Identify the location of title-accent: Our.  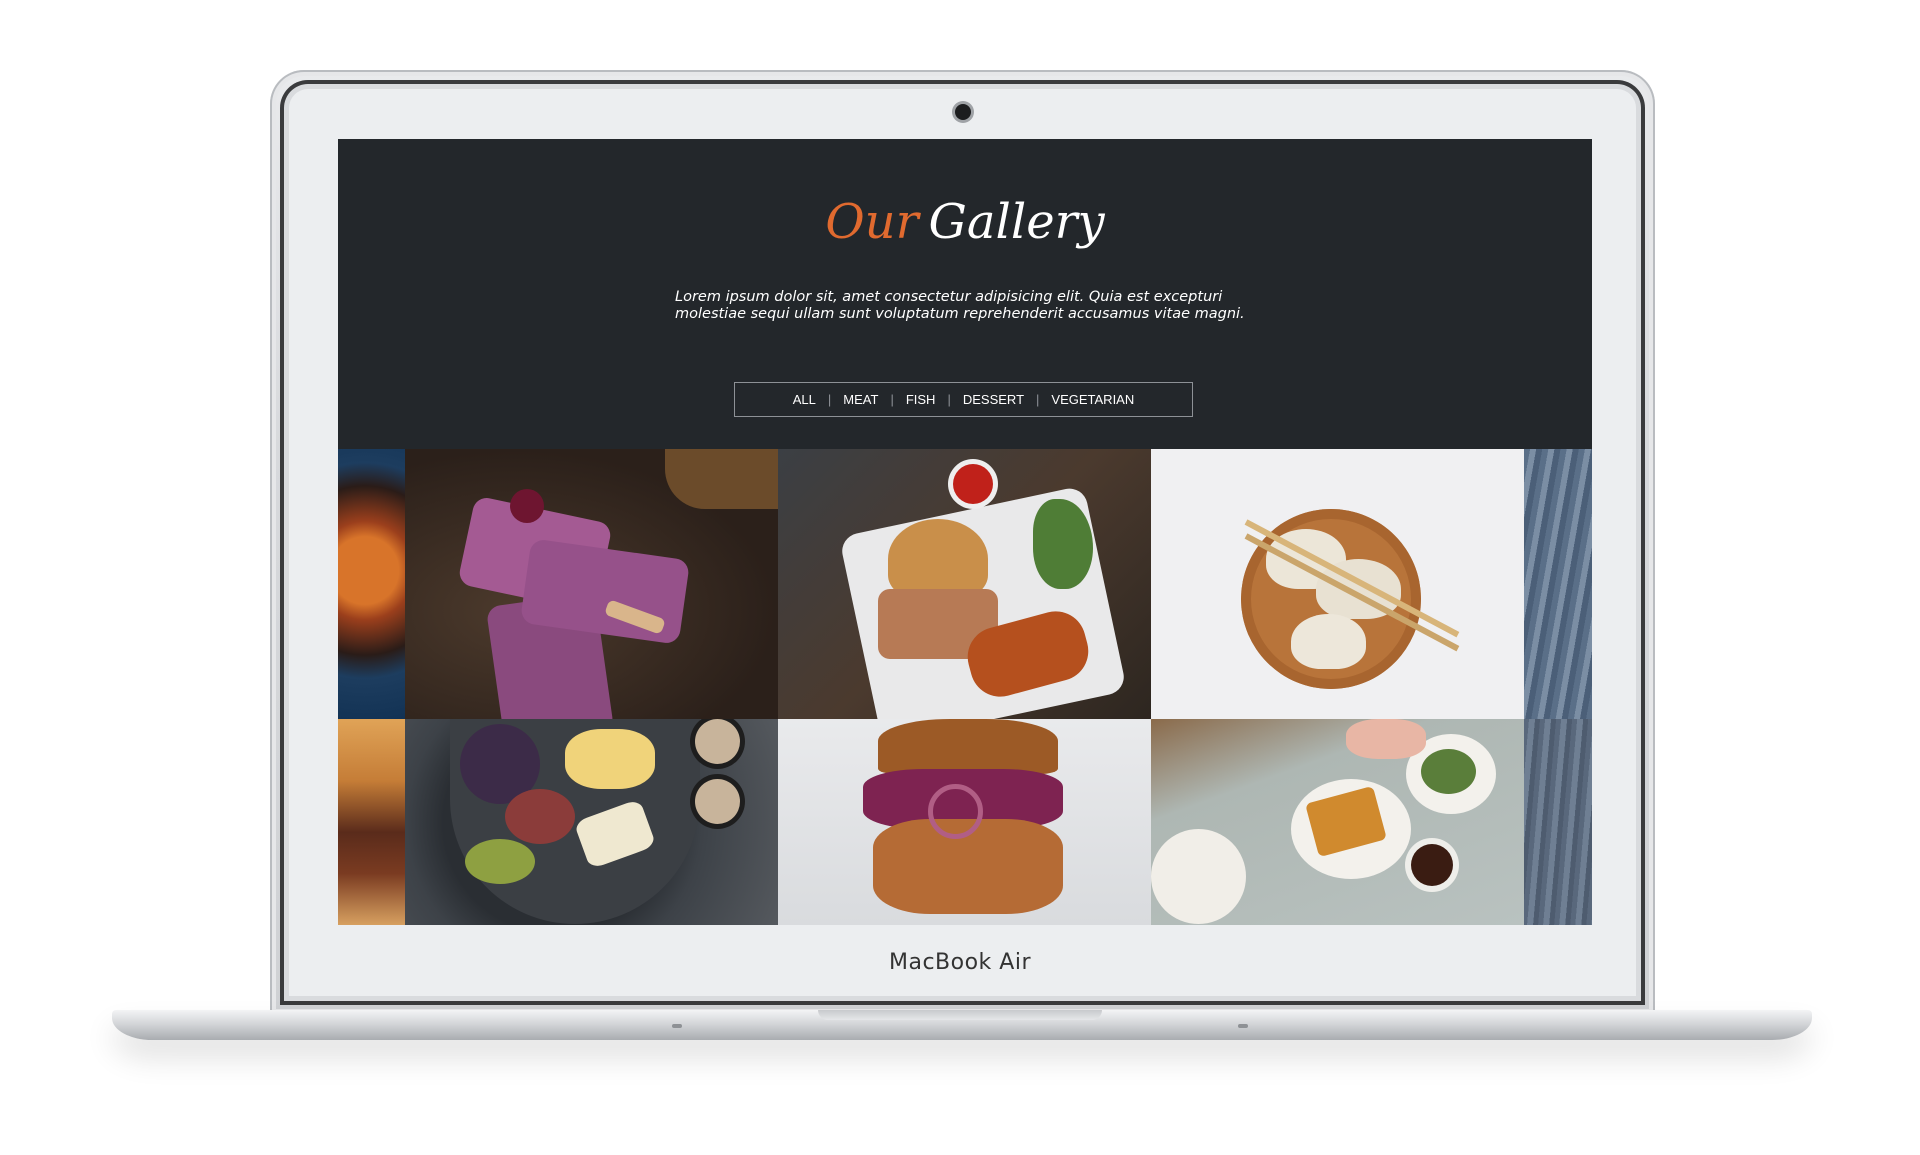
(872, 222).